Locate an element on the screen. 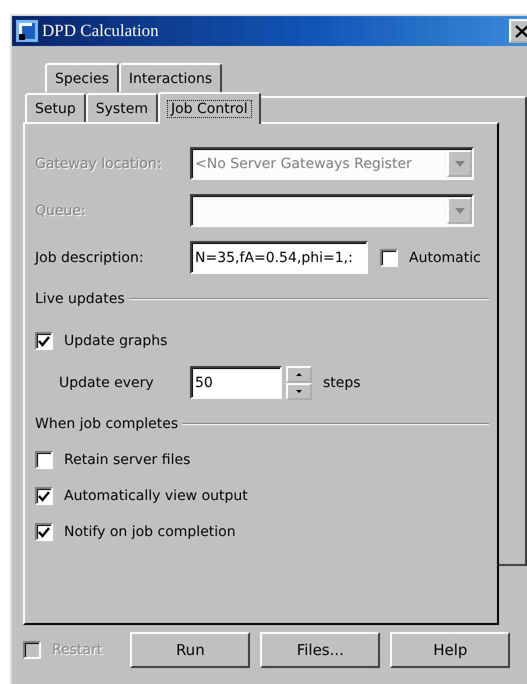 This screenshot has width=527, height=684. checkbox-label: Restart is located at coordinates (77, 650).